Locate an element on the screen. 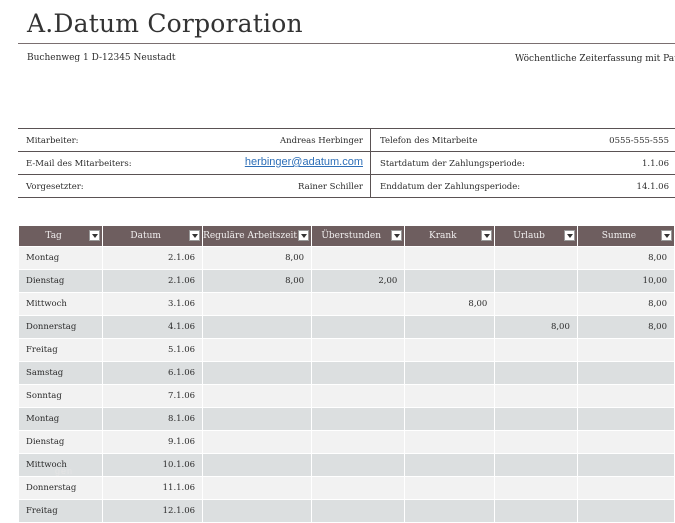 Image resolution: width=675 pixels, height=523 pixels. start-date-value: 1.1.06 is located at coordinates (655, 164).